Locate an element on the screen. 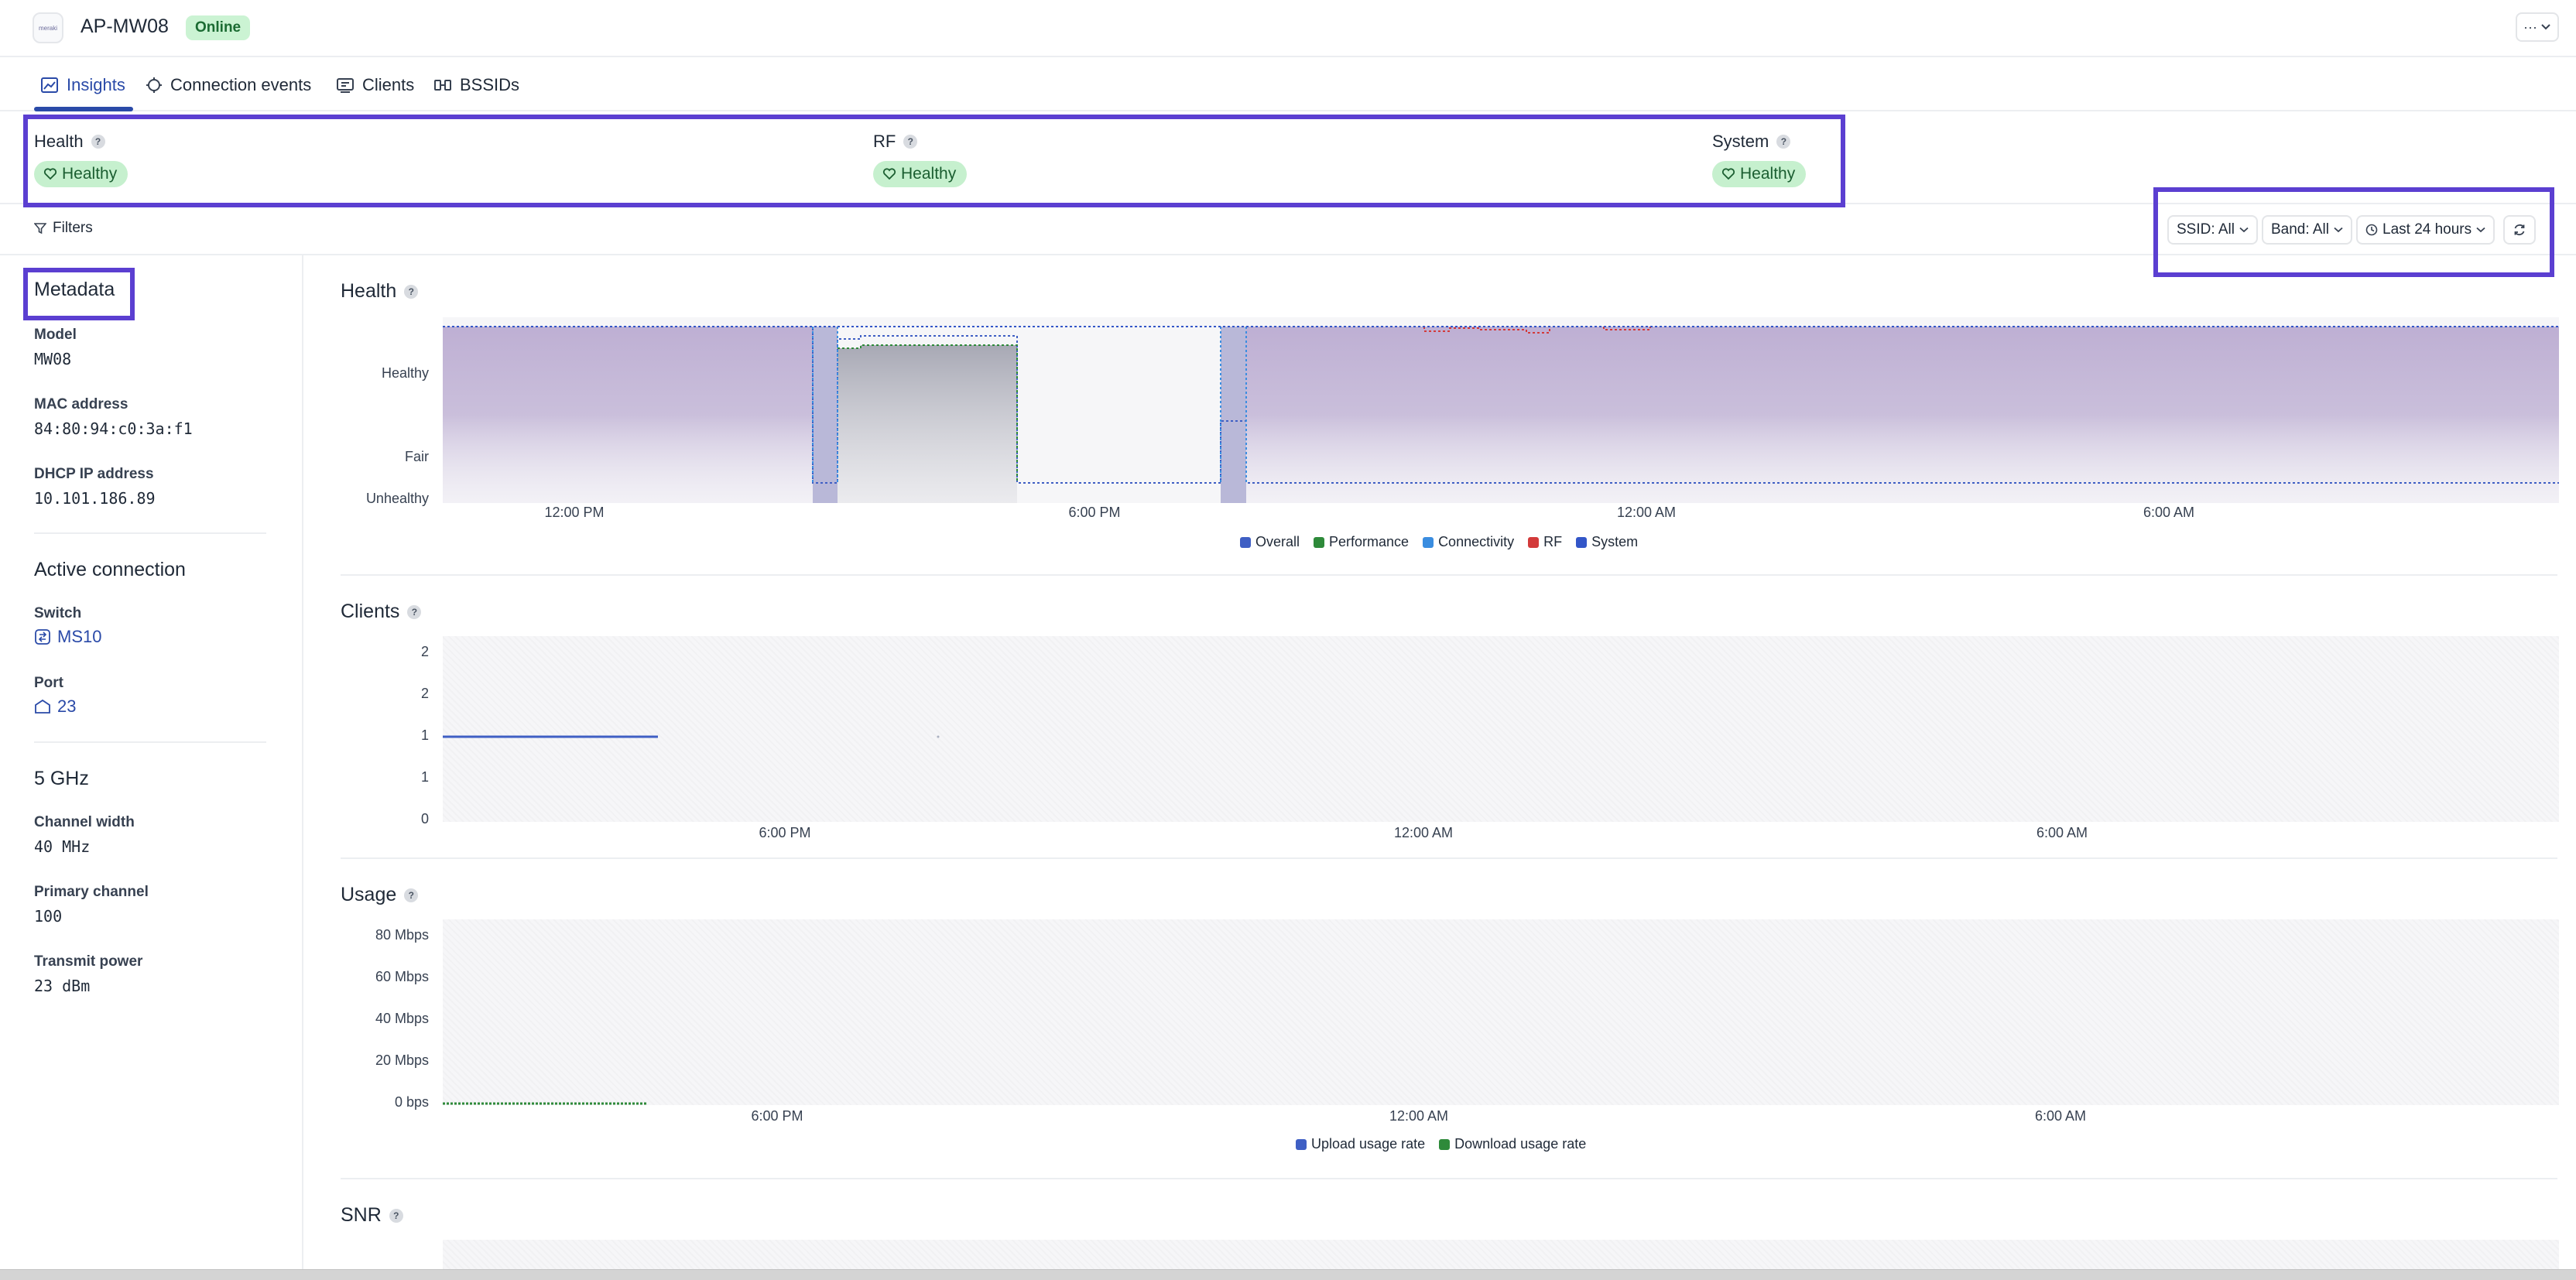 Image resolution: width=2576 pixels, height=1280 pixels. x-tick-label: 12:00 PM is located at coordinates (574, 512).